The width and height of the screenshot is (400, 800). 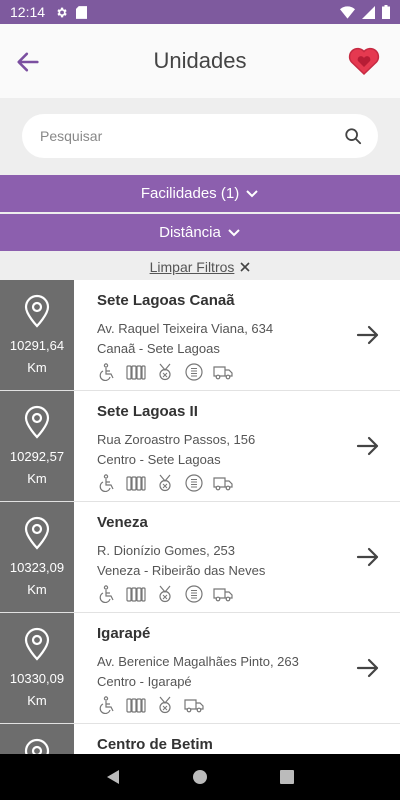 What do you see at coordinates (37, 567) in the screenshot?
I see `distance-value: 10323,09` at bounding box center [37, 567].